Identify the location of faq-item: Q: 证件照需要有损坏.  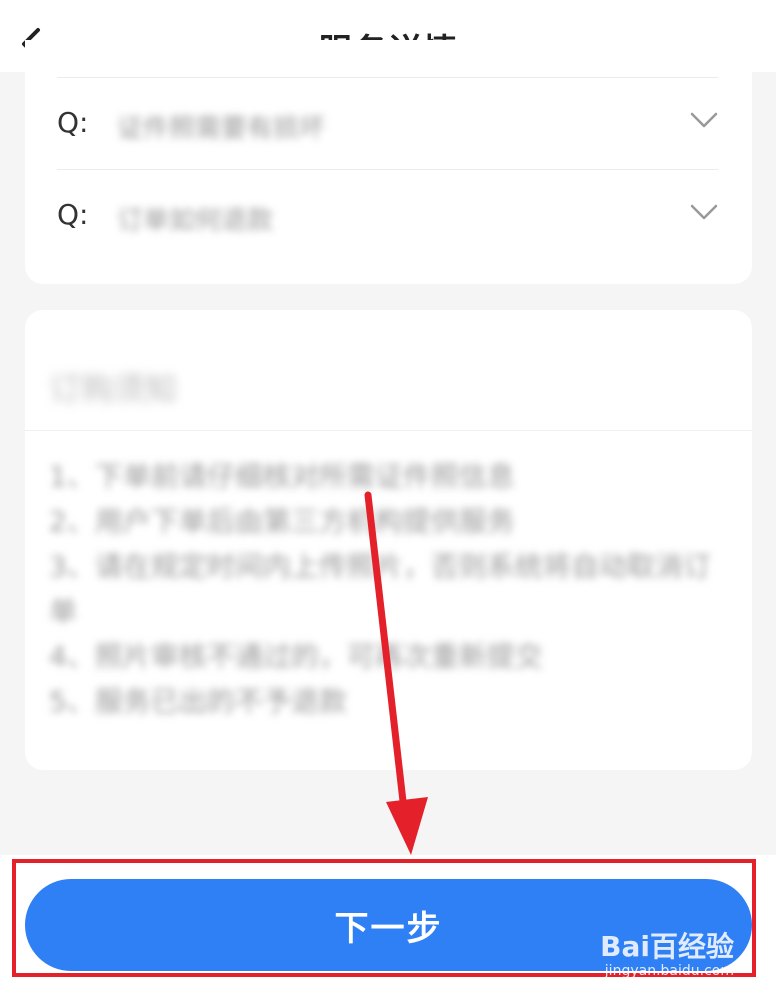
(387, 122).